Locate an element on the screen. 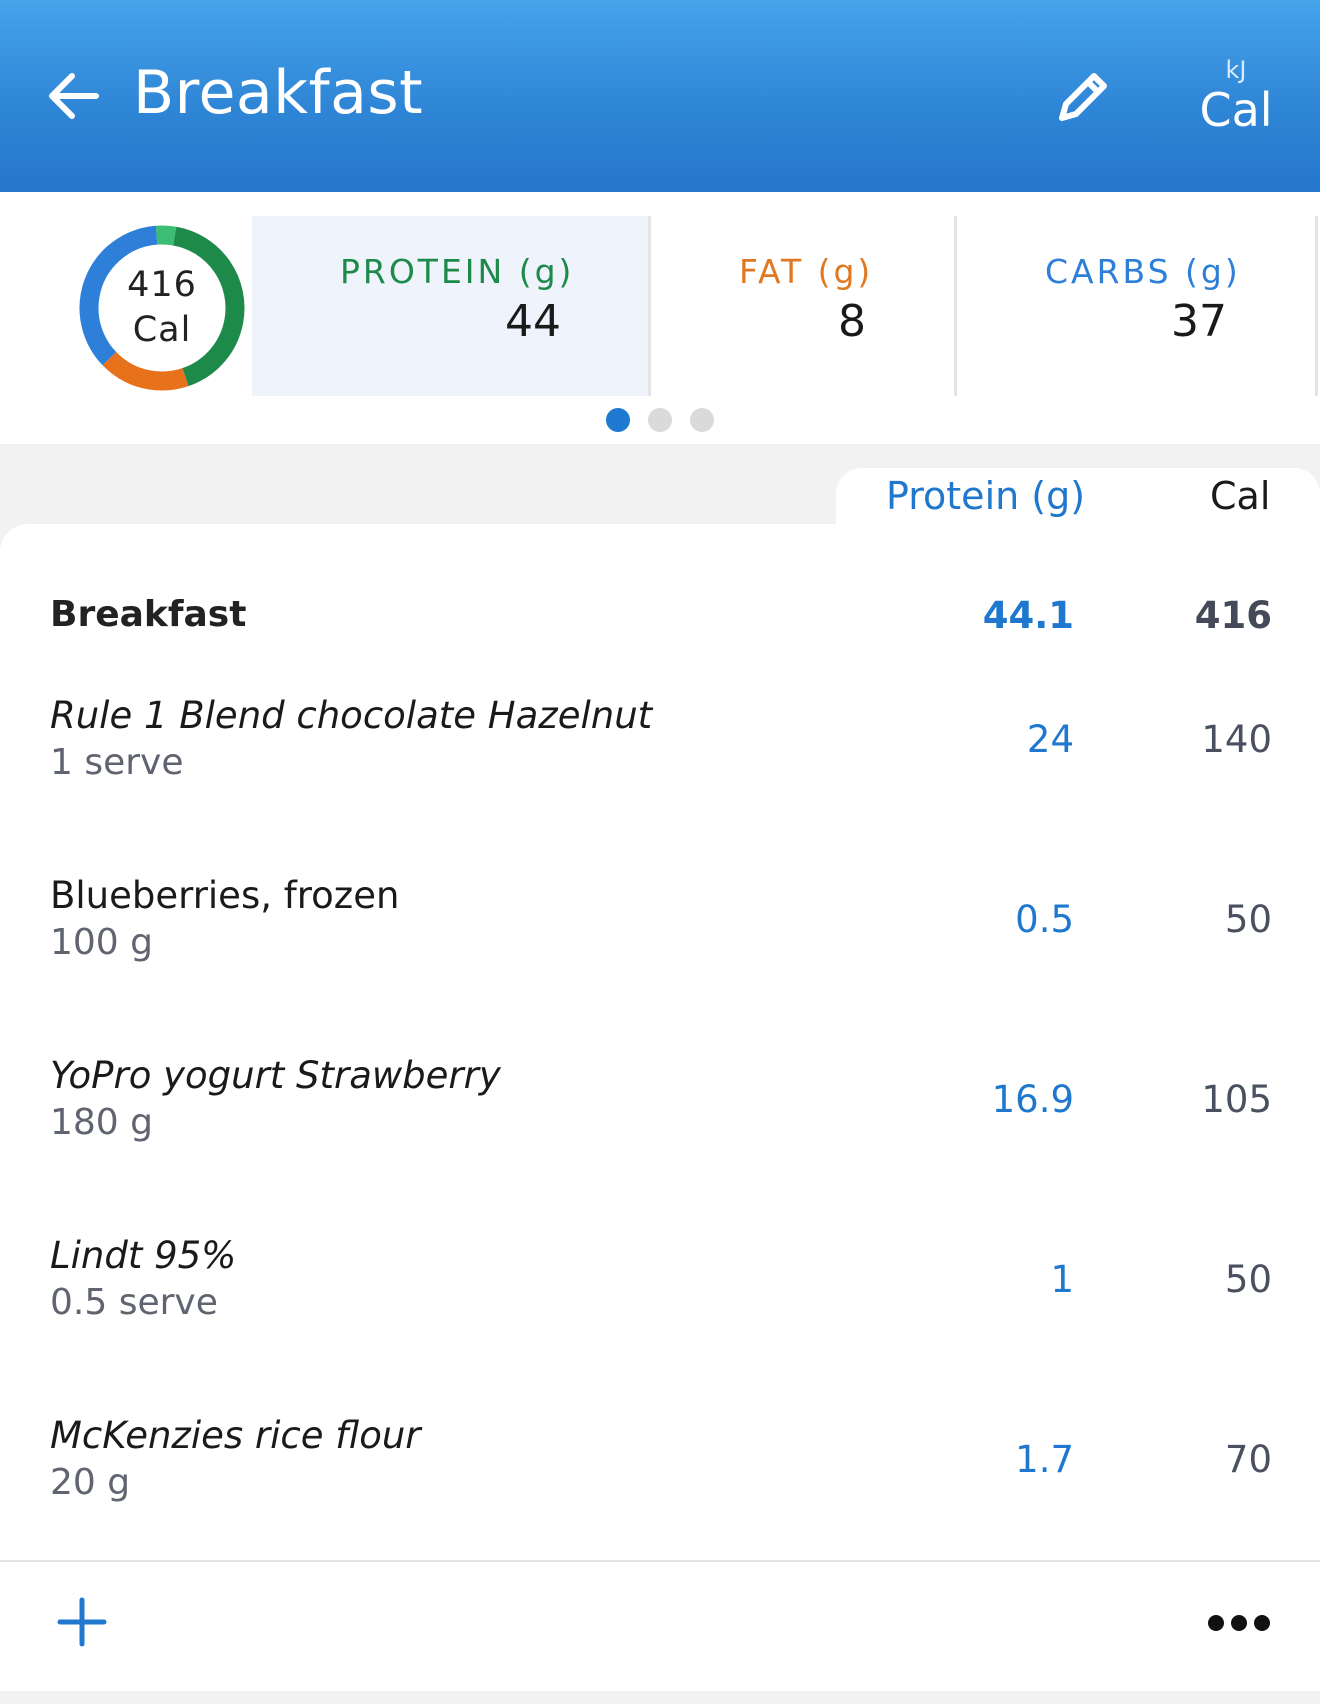  meal-total-row: Breakfast 44.1 416 is located at coordinates (660, 619).